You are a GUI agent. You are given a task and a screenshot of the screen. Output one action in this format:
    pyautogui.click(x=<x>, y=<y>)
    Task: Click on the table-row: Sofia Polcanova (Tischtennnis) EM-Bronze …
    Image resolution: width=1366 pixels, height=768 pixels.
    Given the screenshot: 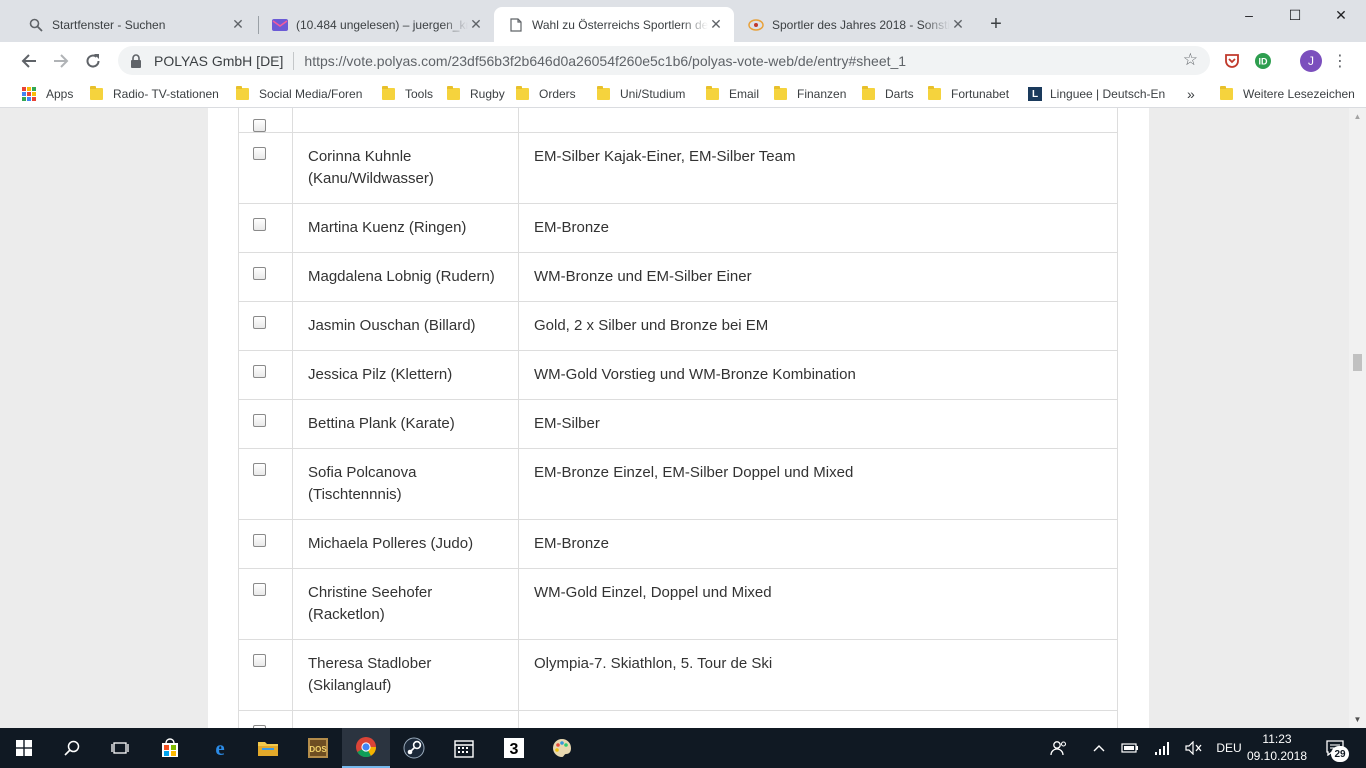 What is the action you would take?
    pyautogui.click(x=678, y=484)
    